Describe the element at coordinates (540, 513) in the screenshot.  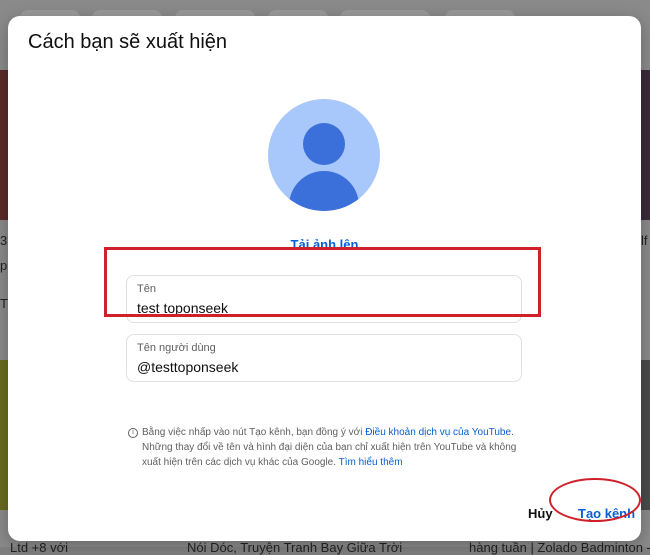
I see `cancel-button: Hủy` at that location.